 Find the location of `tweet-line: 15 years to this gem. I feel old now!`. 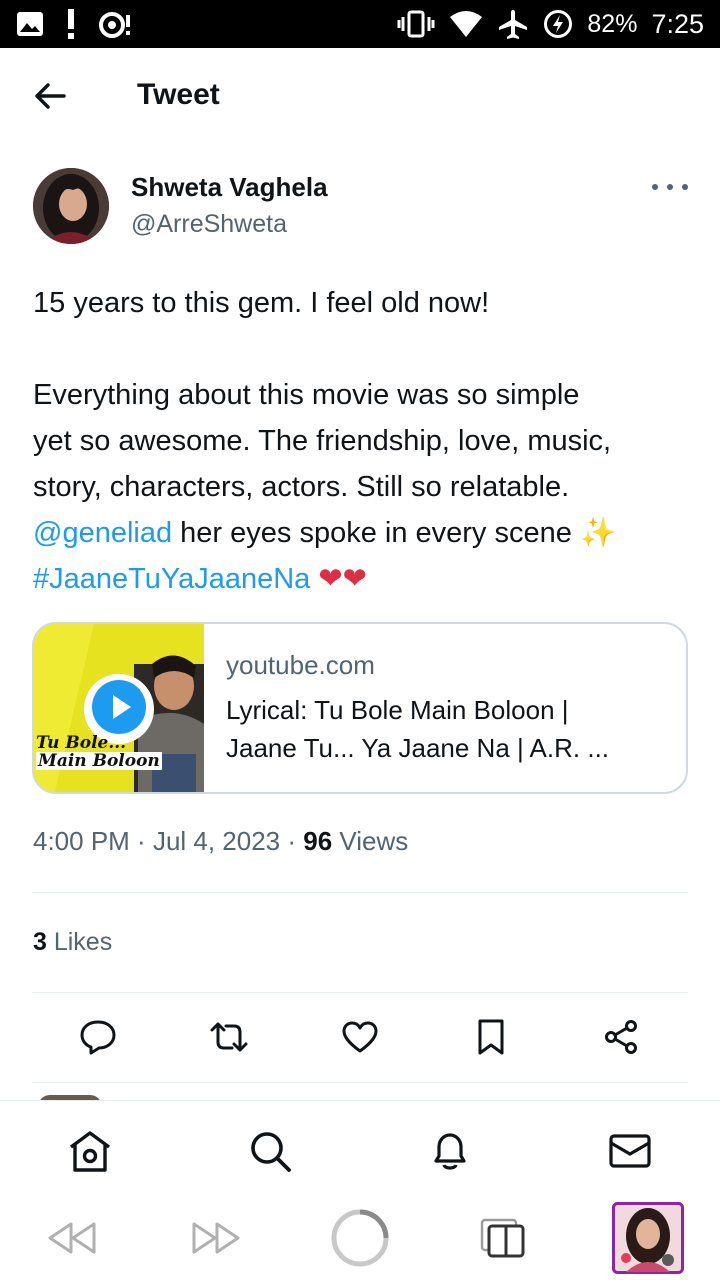

tweet-line: 15 years to this gem. I feel old now! is located at coordinates (261, 303).